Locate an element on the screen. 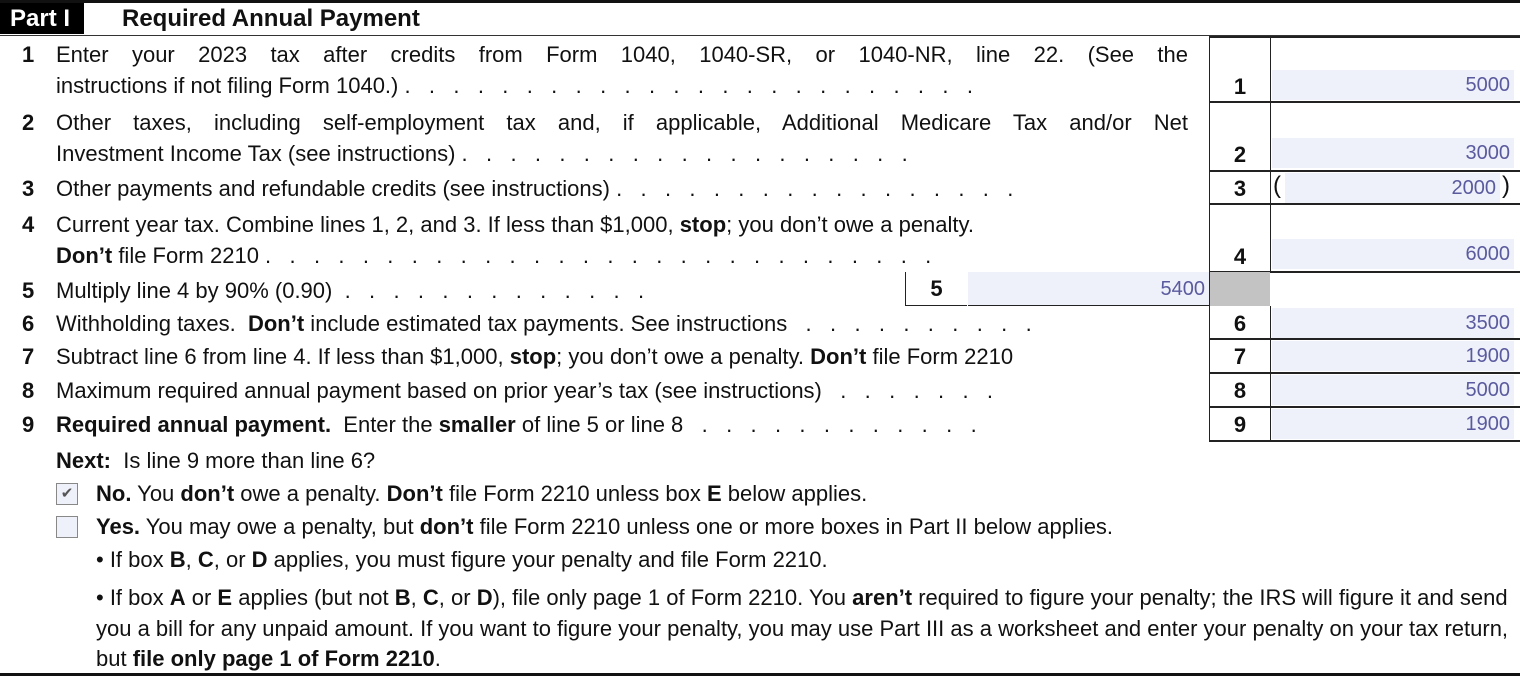 This screenshot has width=1536, height=677. line-number: 7 is located at coordinates (28, 356).